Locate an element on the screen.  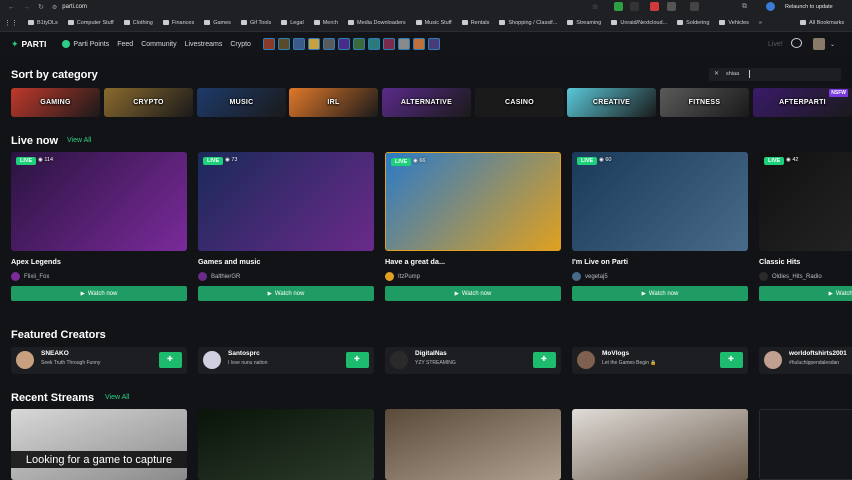
category-alternative: ALTERNATIVE is located at coordinates (426, 102).